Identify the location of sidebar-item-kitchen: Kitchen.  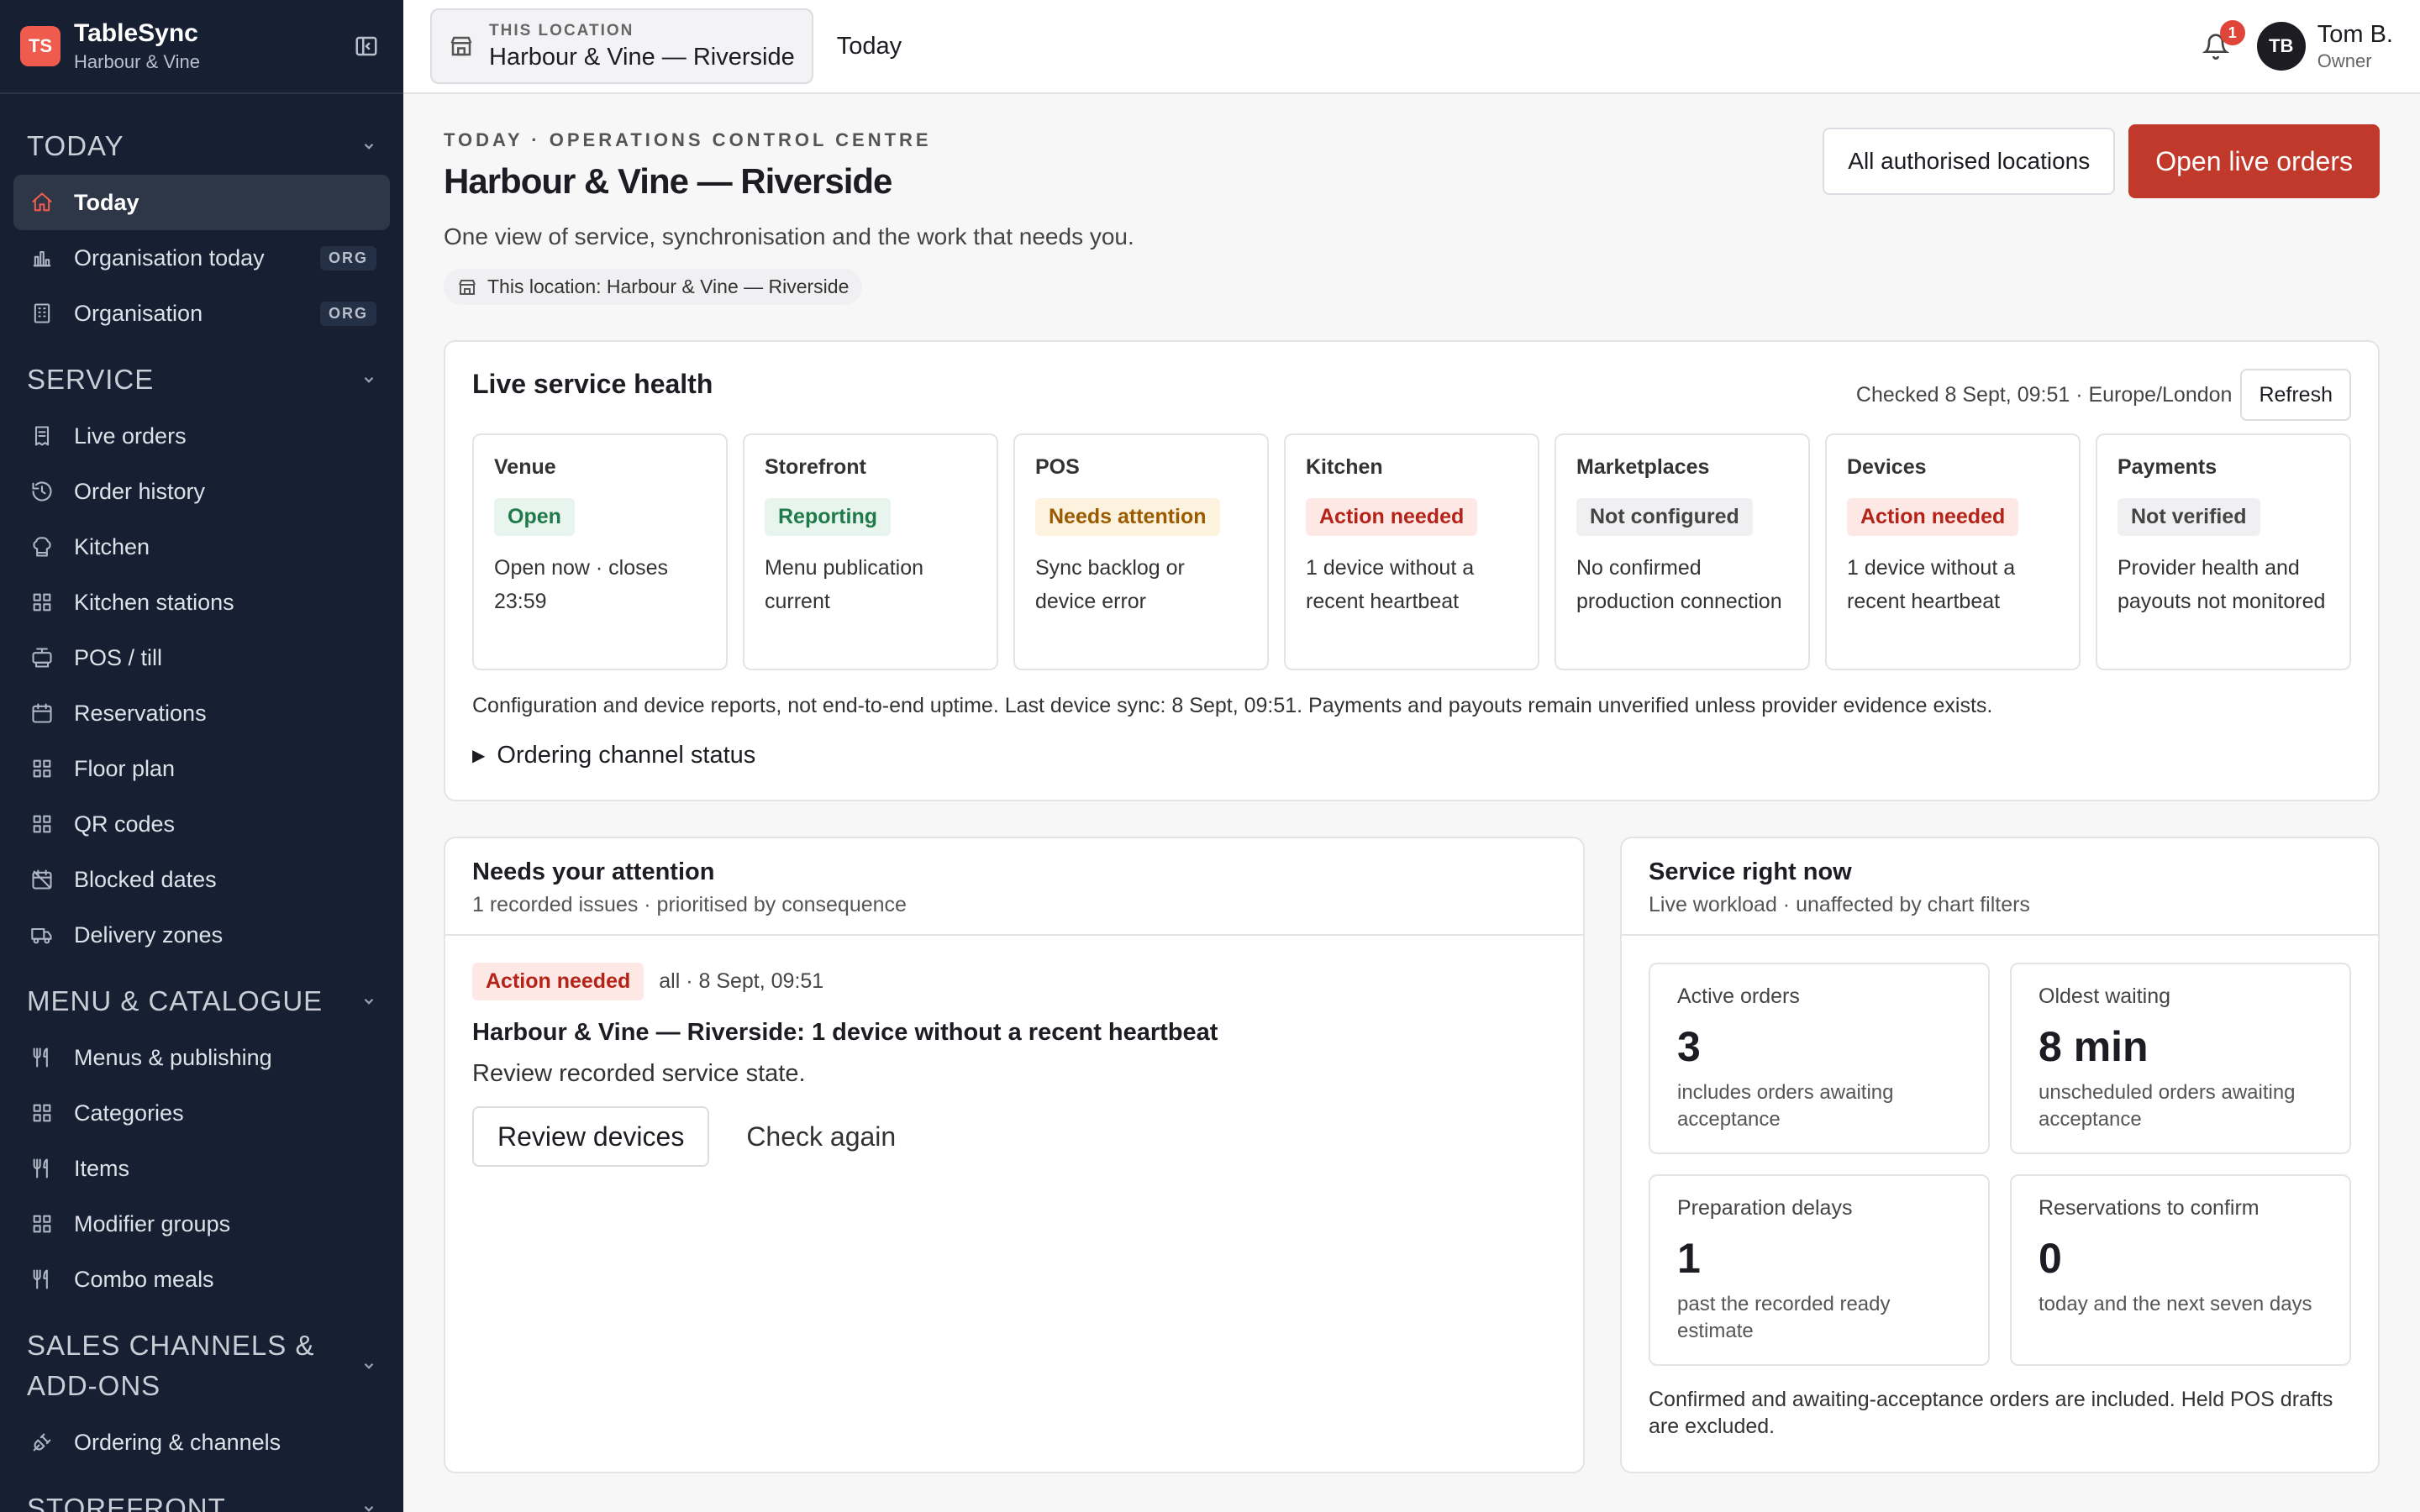
(202, 547).